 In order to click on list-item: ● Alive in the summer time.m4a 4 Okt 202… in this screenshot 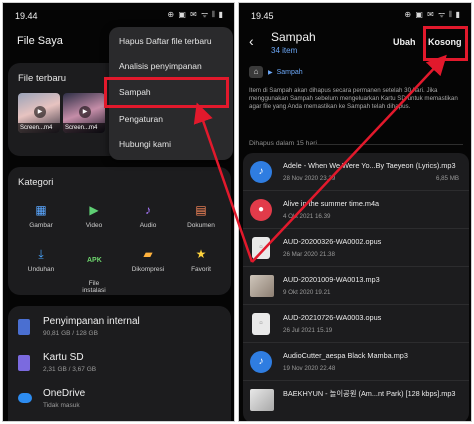, I will do `click(356, 210)`.